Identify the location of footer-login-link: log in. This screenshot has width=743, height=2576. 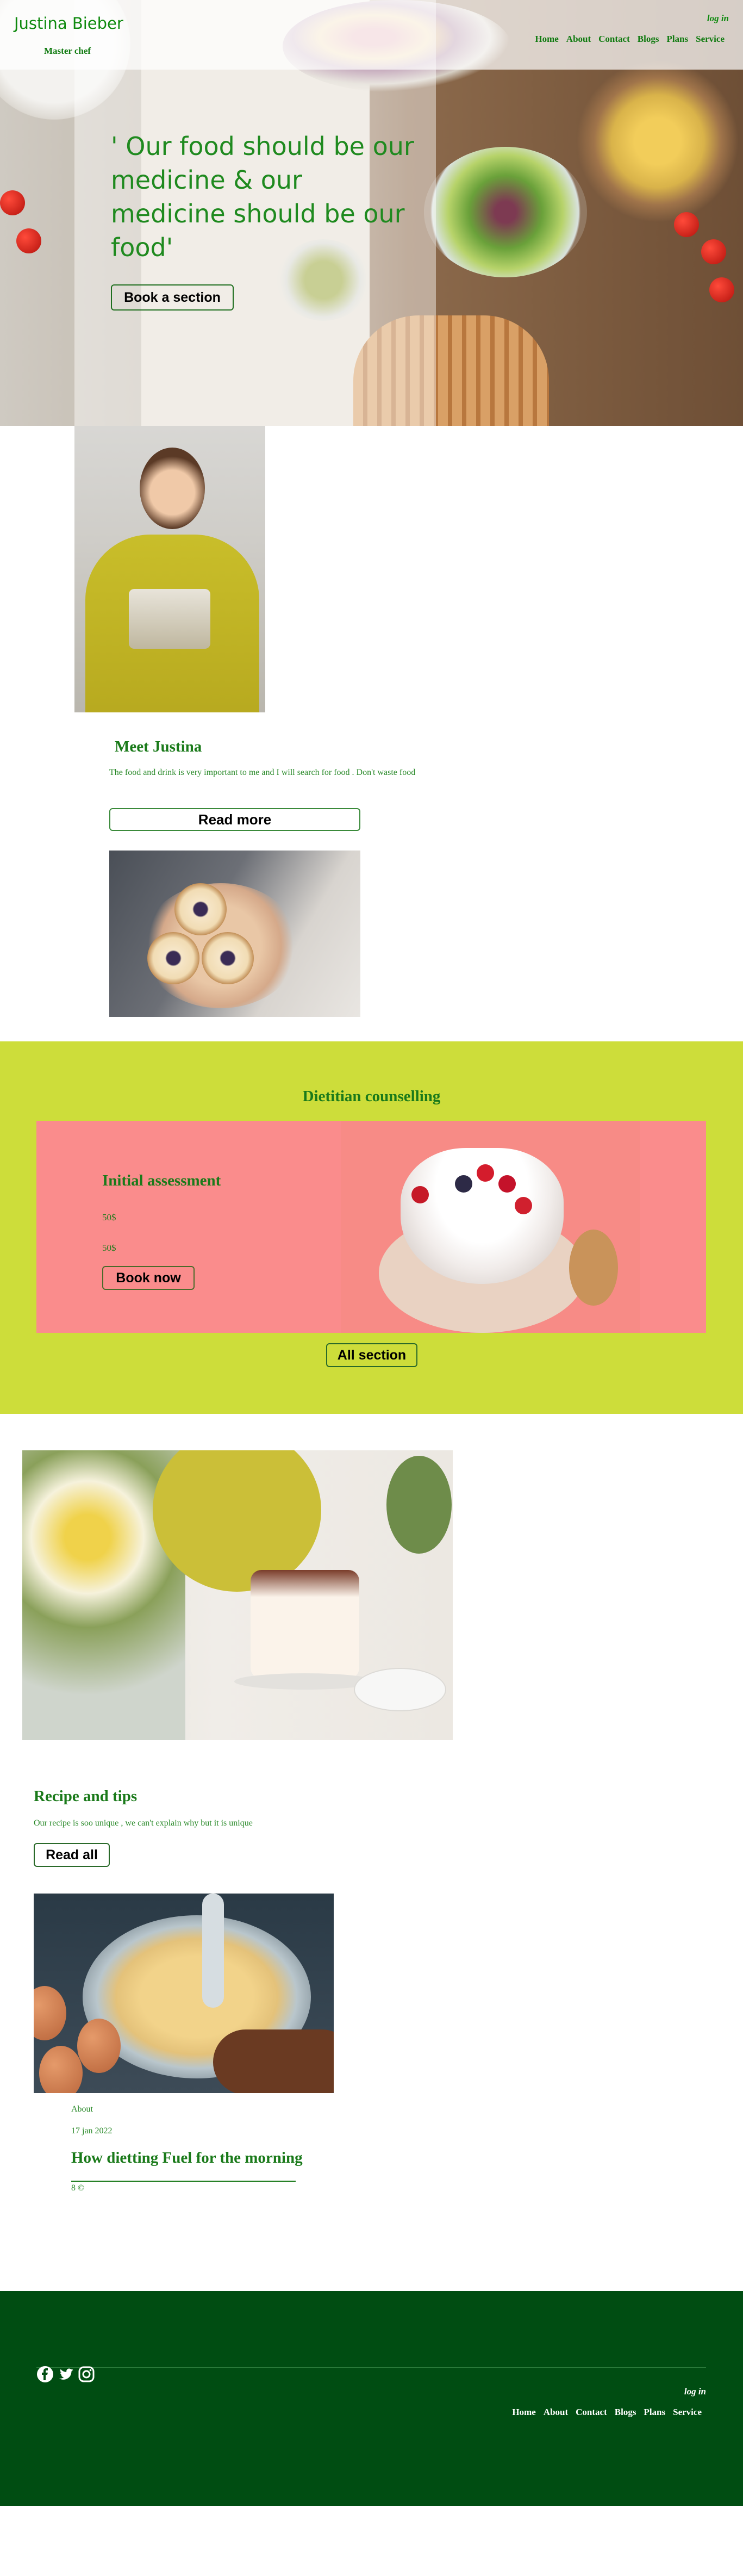
(695, 2392).